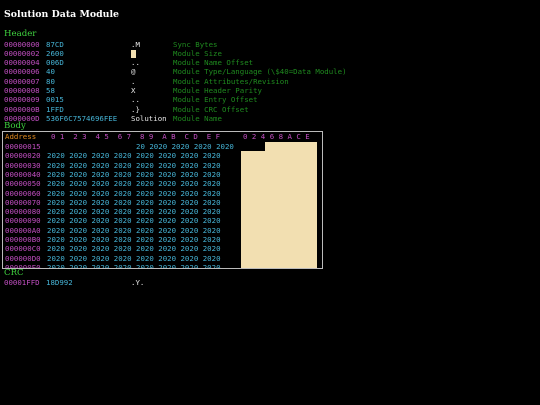 The height and width of the screenshot is (405, 540). What do you see at coordinates (231, 81) in the screenshot?
I see `row-description: Module Attributes/Revision` at bounding box center [231, 81].